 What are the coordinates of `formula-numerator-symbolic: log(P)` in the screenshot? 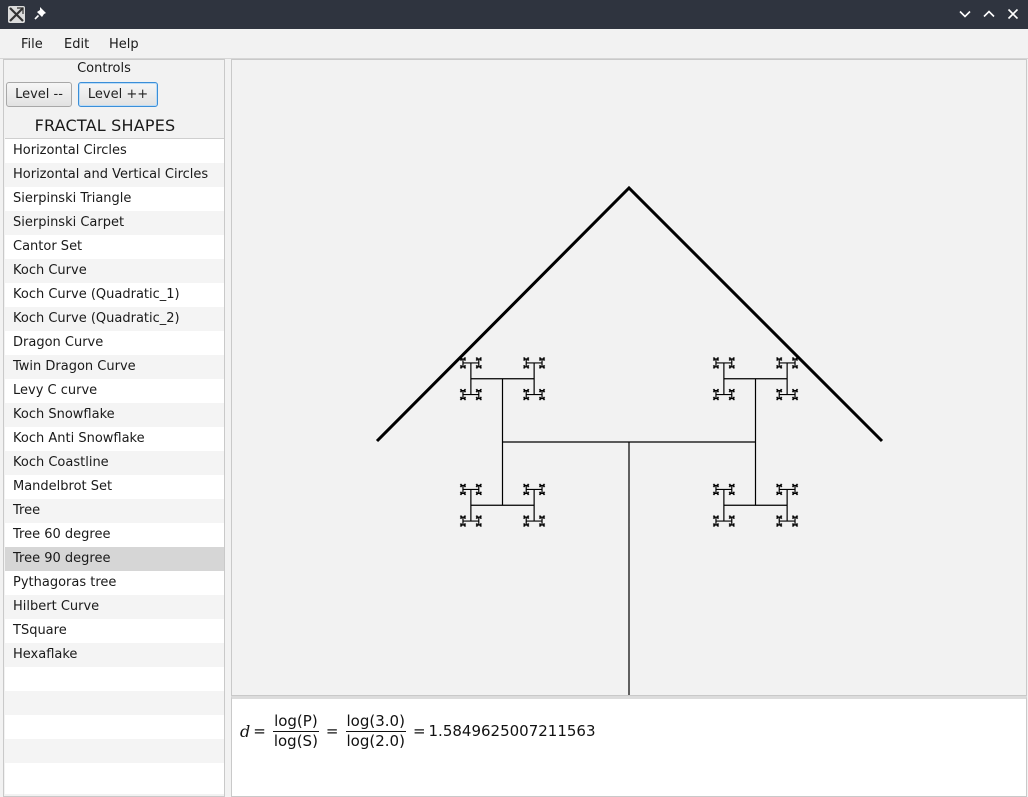 It's located at (296, 721).